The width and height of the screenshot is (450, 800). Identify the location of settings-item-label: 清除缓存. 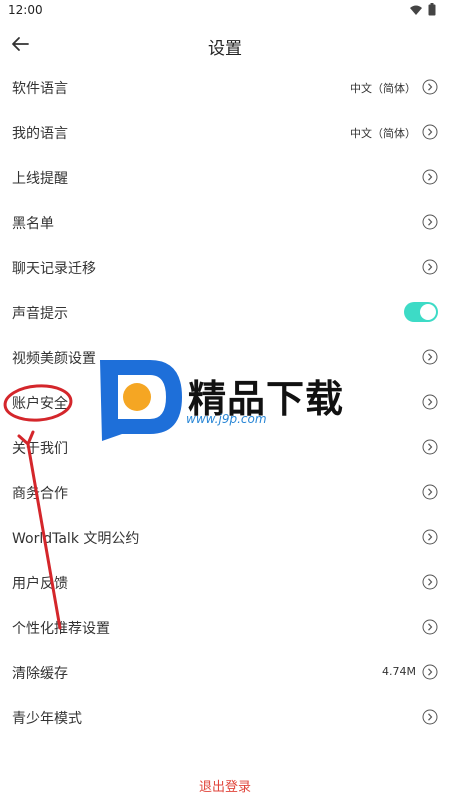
(40, 674).